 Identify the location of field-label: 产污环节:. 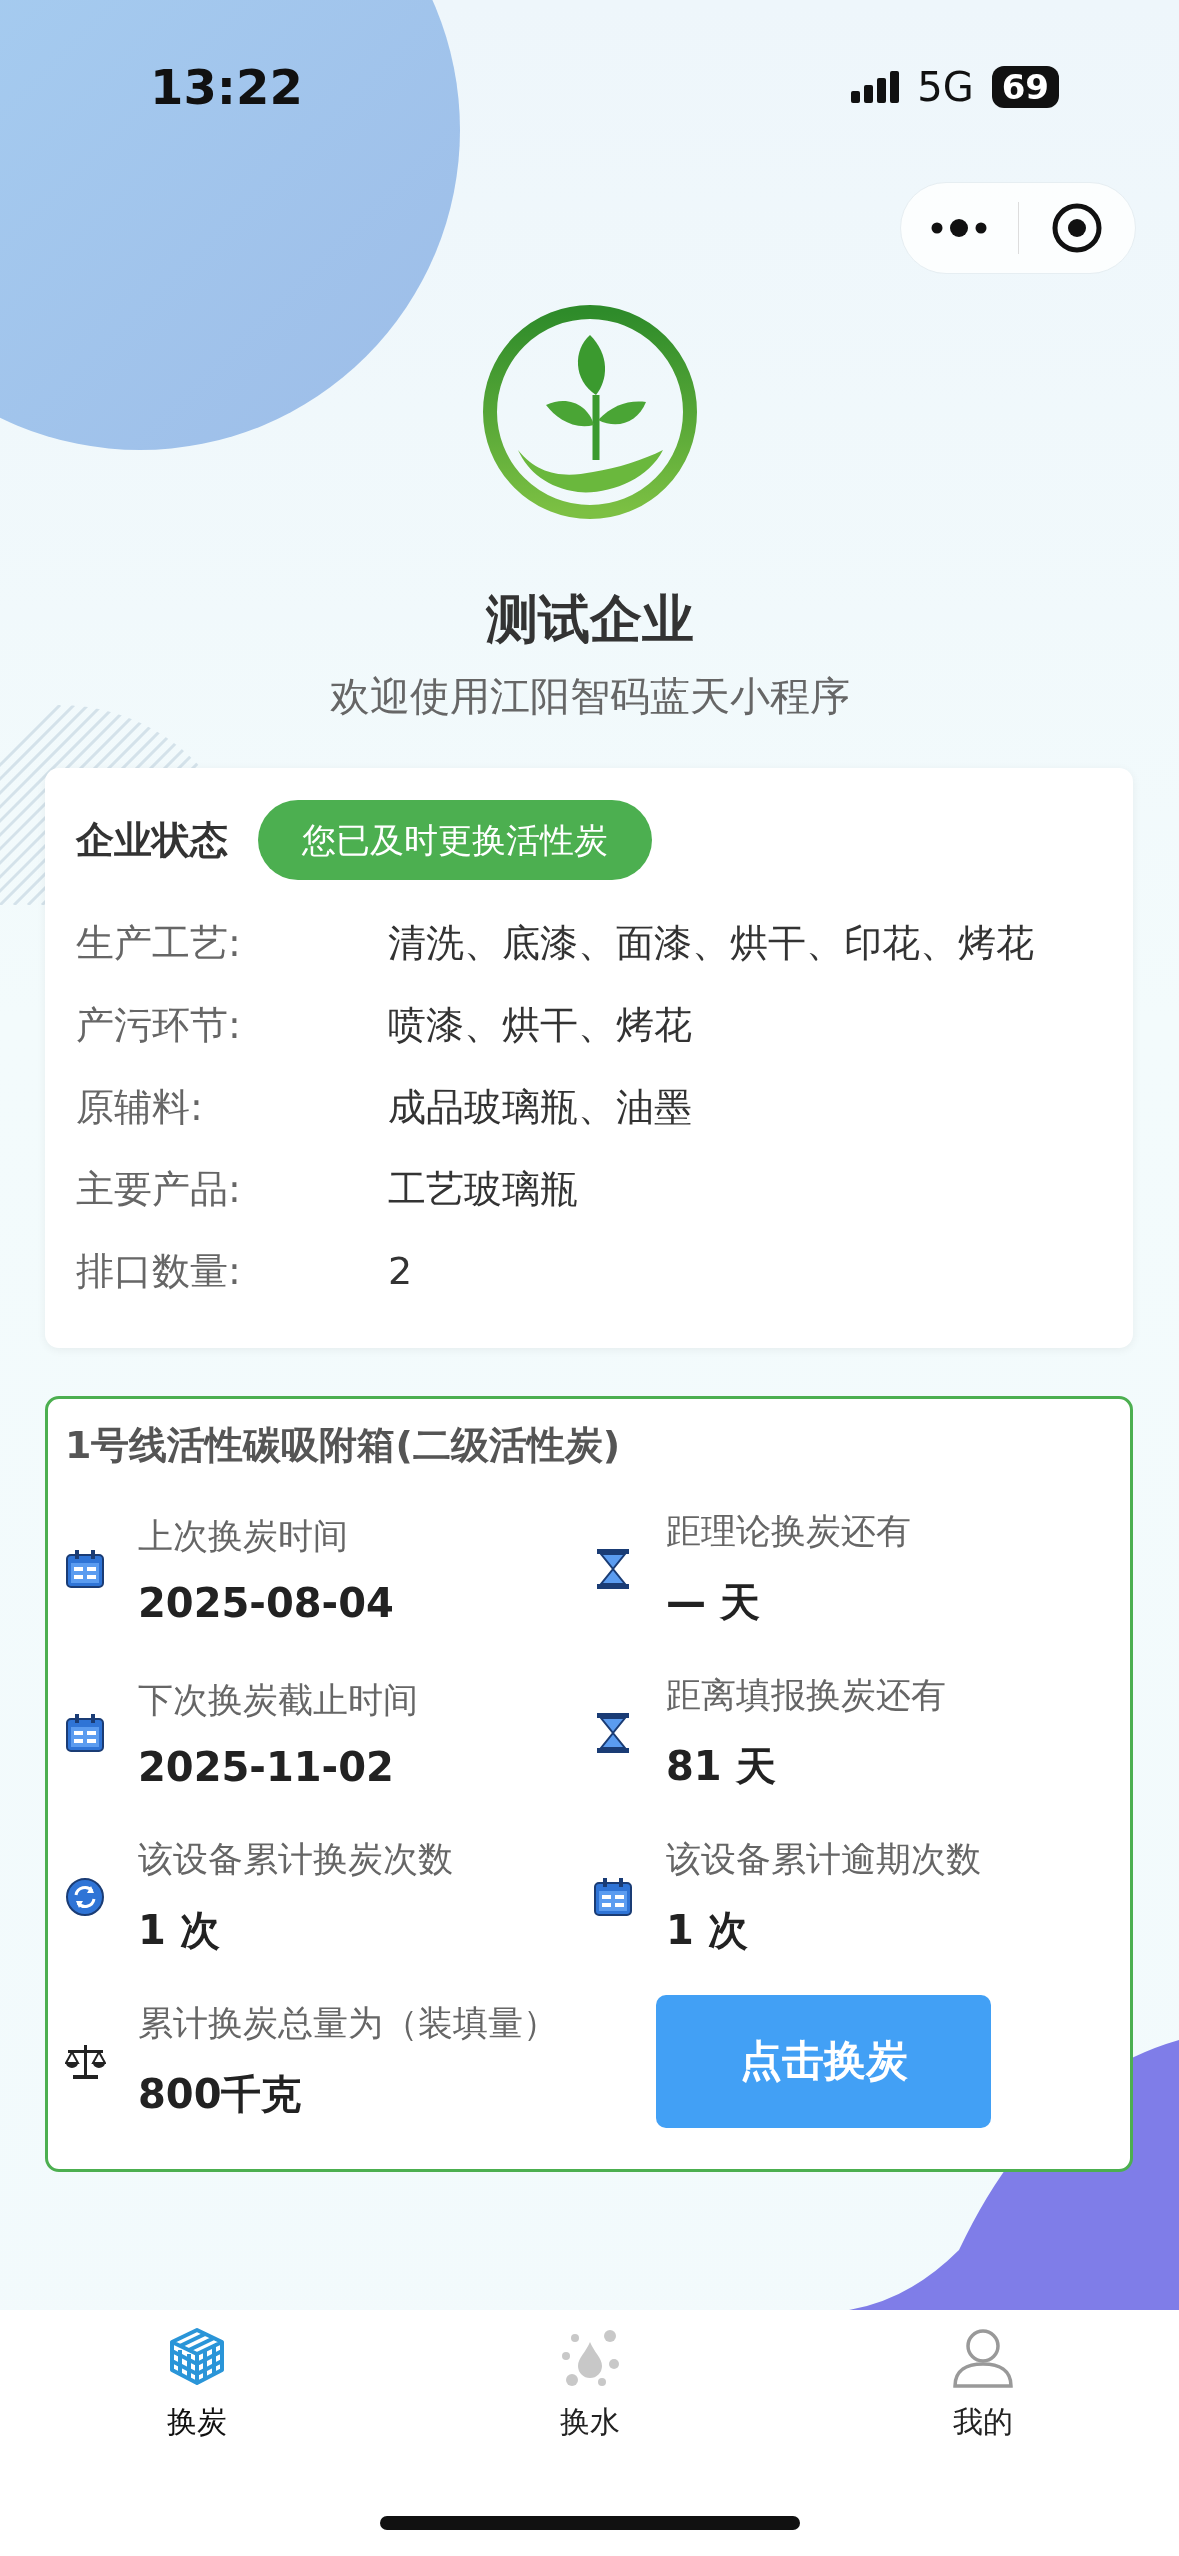
(159, 1025).